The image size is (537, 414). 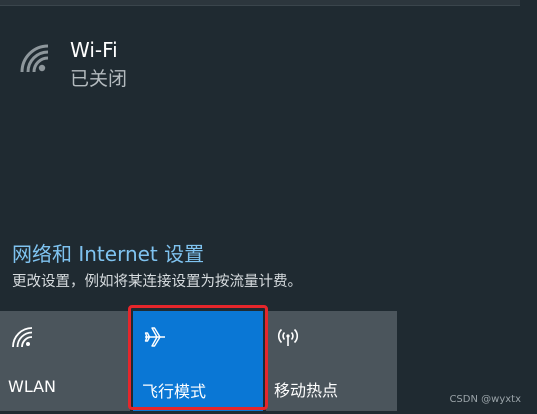 I want to click on airplane-icon, so click(x=154, y=337).